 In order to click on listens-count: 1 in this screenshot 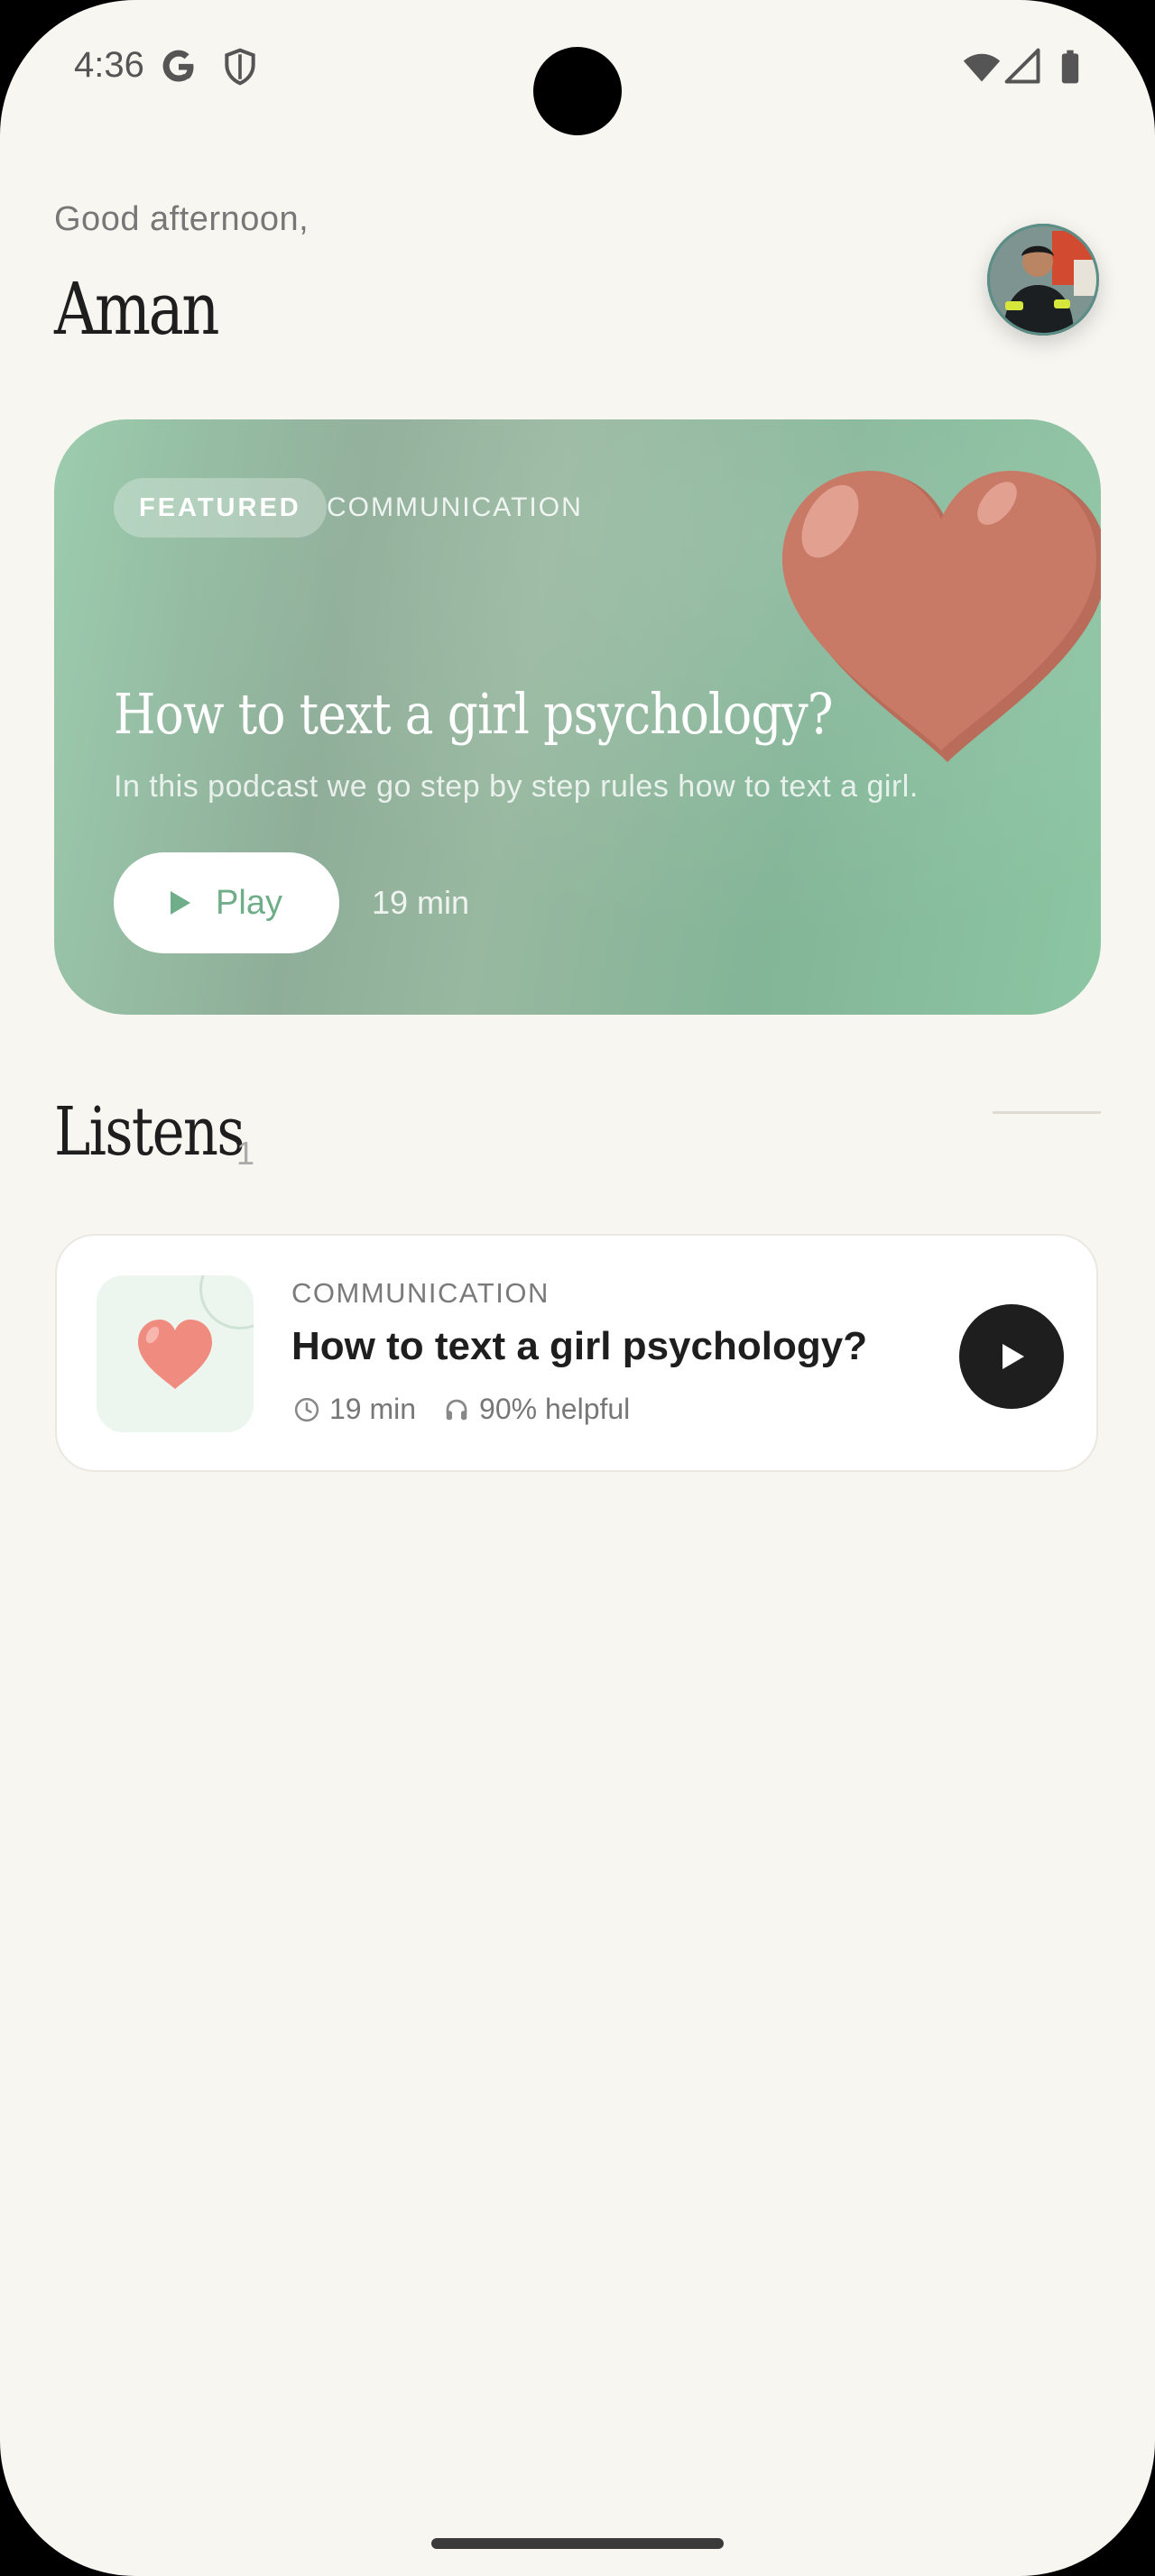, I will do `click(245, 1153)`.